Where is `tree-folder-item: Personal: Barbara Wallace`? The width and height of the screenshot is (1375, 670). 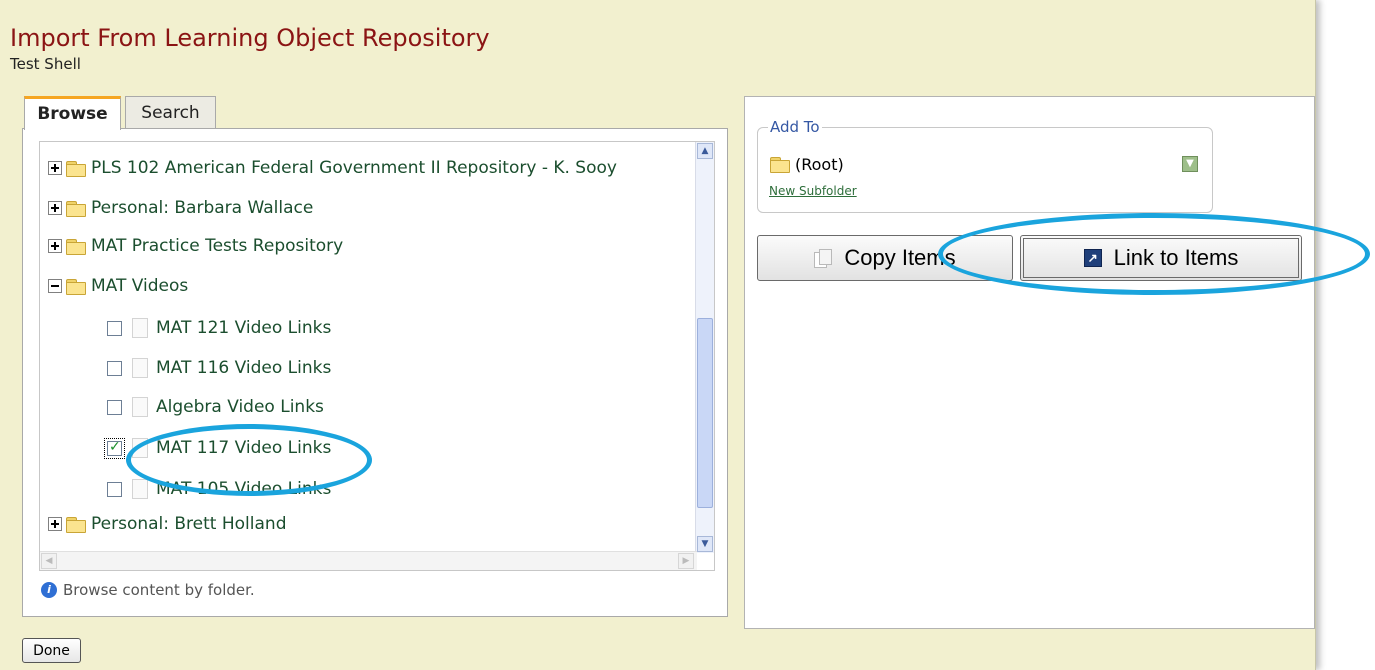
tree-folder-item: Personal: Barbara Wallace is located at coordinates (180, 208).